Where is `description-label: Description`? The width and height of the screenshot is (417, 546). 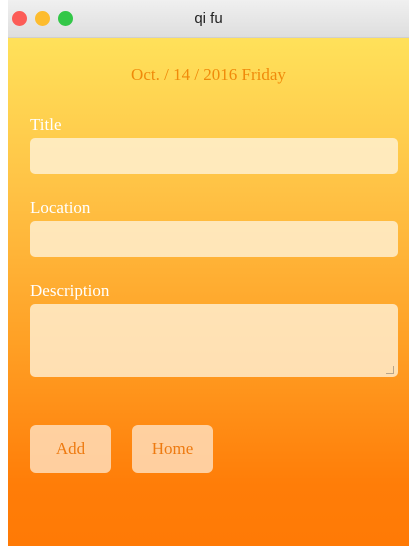
description-label: Description is located at coordinates (70, 290).